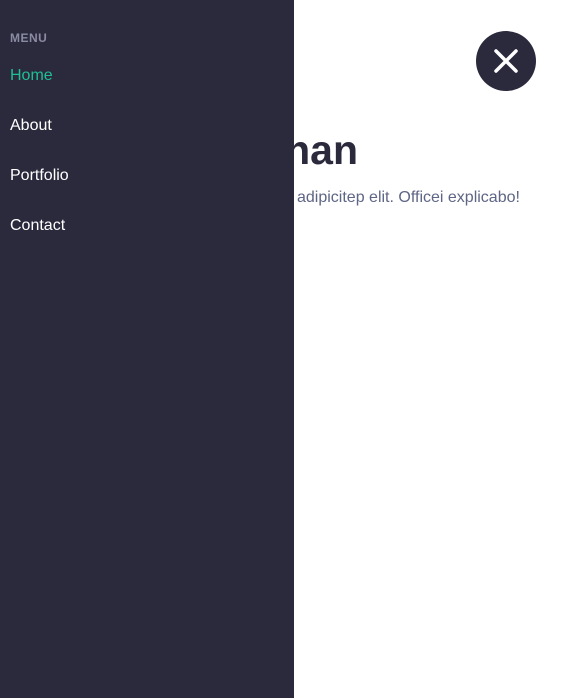 This screenshot has width=565, height=698. What do you see at coordinates (408, 197) in the screenshot?
I see `hero-text: adipicitep elit. Officei explicabo!` at bounding box center [408, 197].